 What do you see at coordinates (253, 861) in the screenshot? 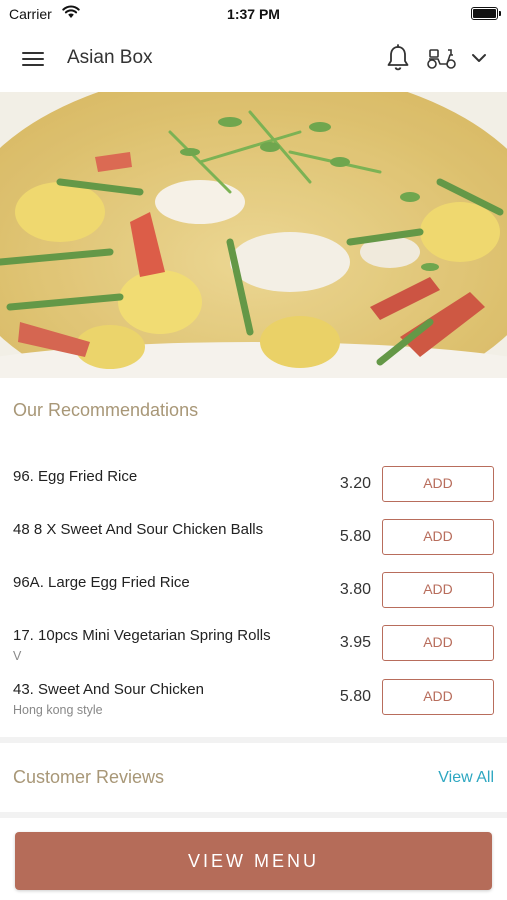
I see `view-menu-button: VIEW MENU` at bounding box center [253, 861].